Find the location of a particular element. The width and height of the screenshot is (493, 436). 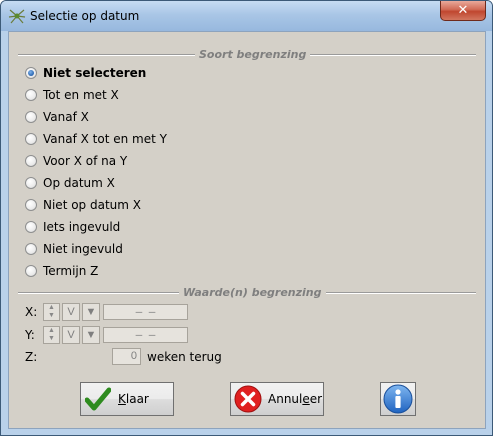

radio-option: Vanaf X tot en met Y is located at coordinates (96, 139).